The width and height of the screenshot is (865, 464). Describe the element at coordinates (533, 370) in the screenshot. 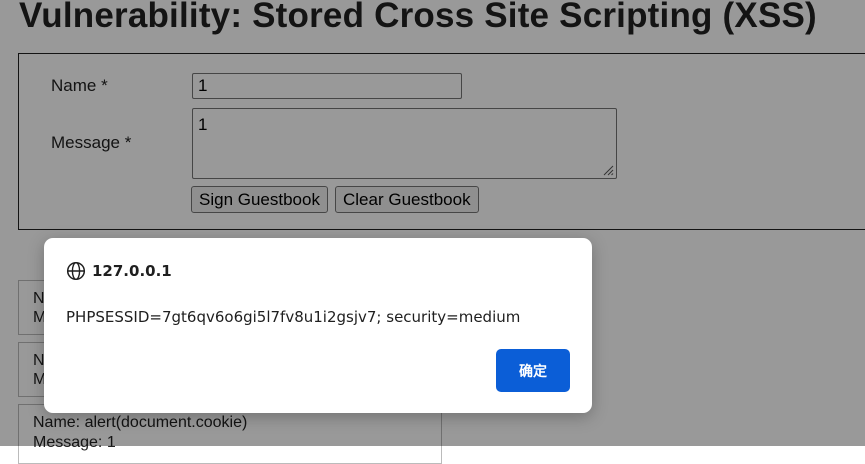

I see `ok-button: 确定` at that location.